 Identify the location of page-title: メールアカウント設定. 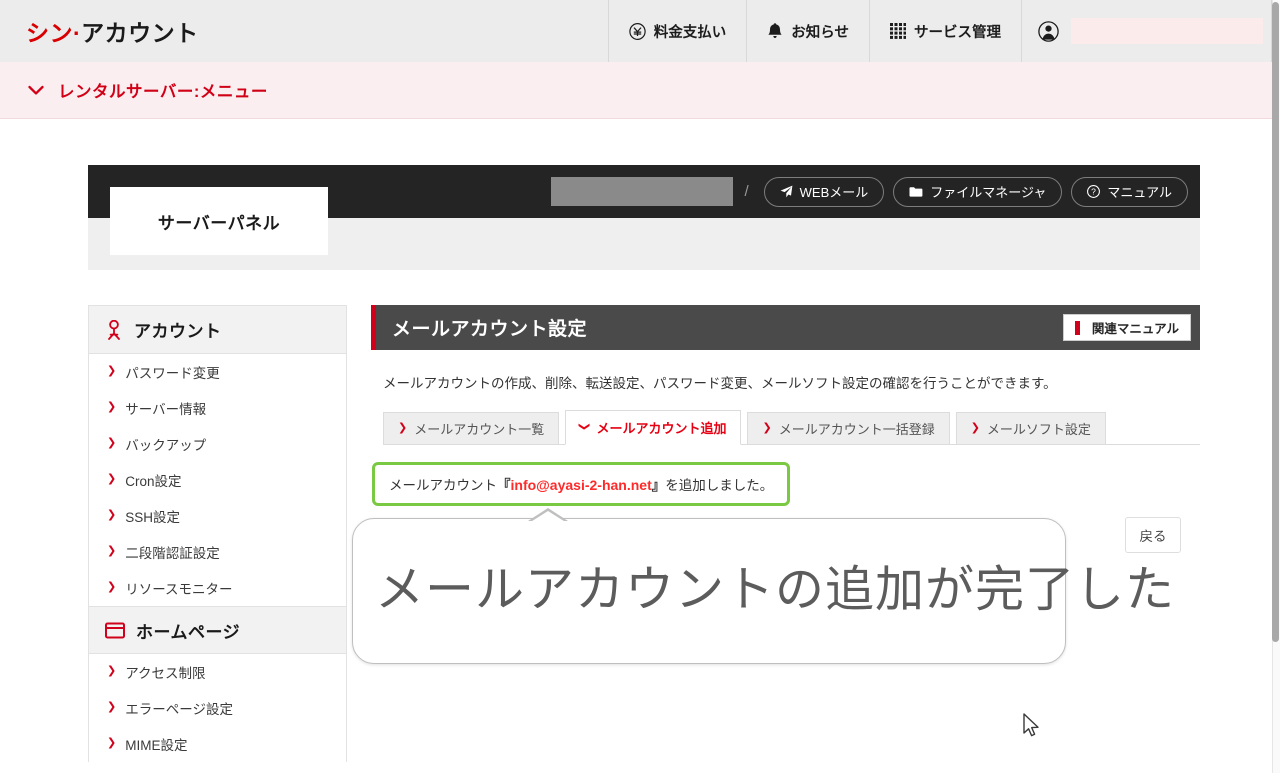
(490, 329).